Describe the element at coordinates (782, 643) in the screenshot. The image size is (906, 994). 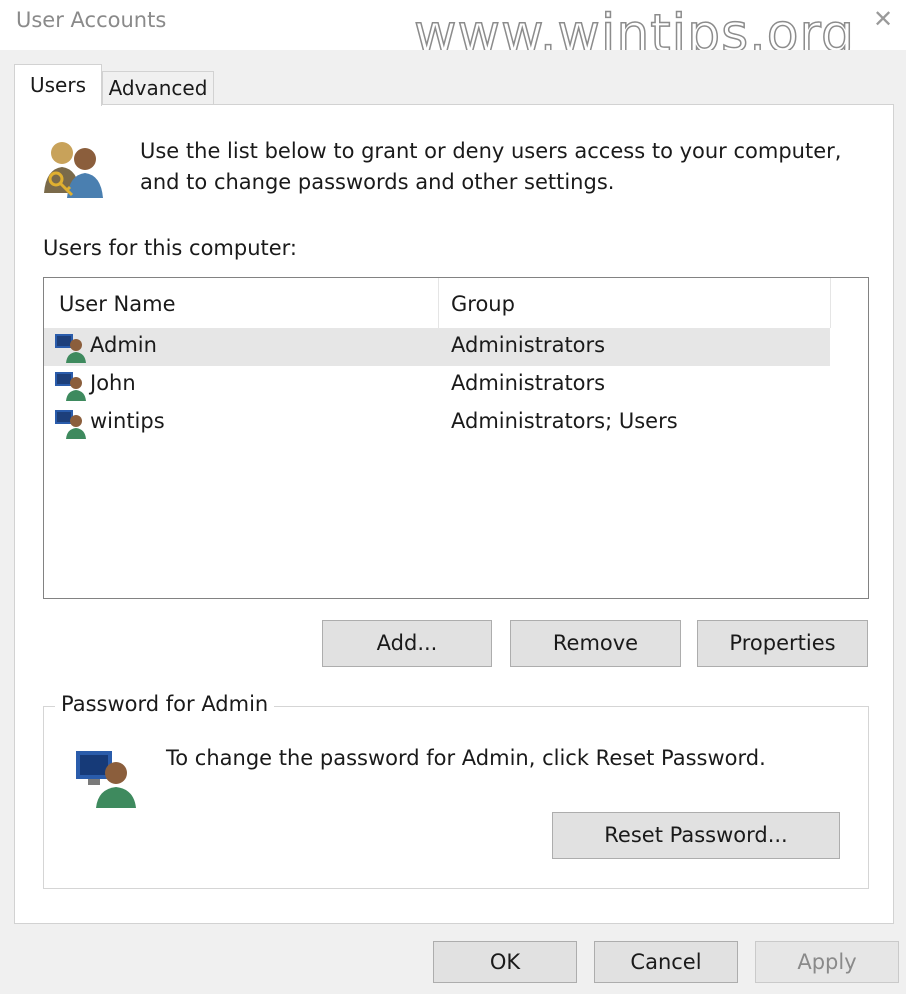
I see `properties-button: Properties` at that location.